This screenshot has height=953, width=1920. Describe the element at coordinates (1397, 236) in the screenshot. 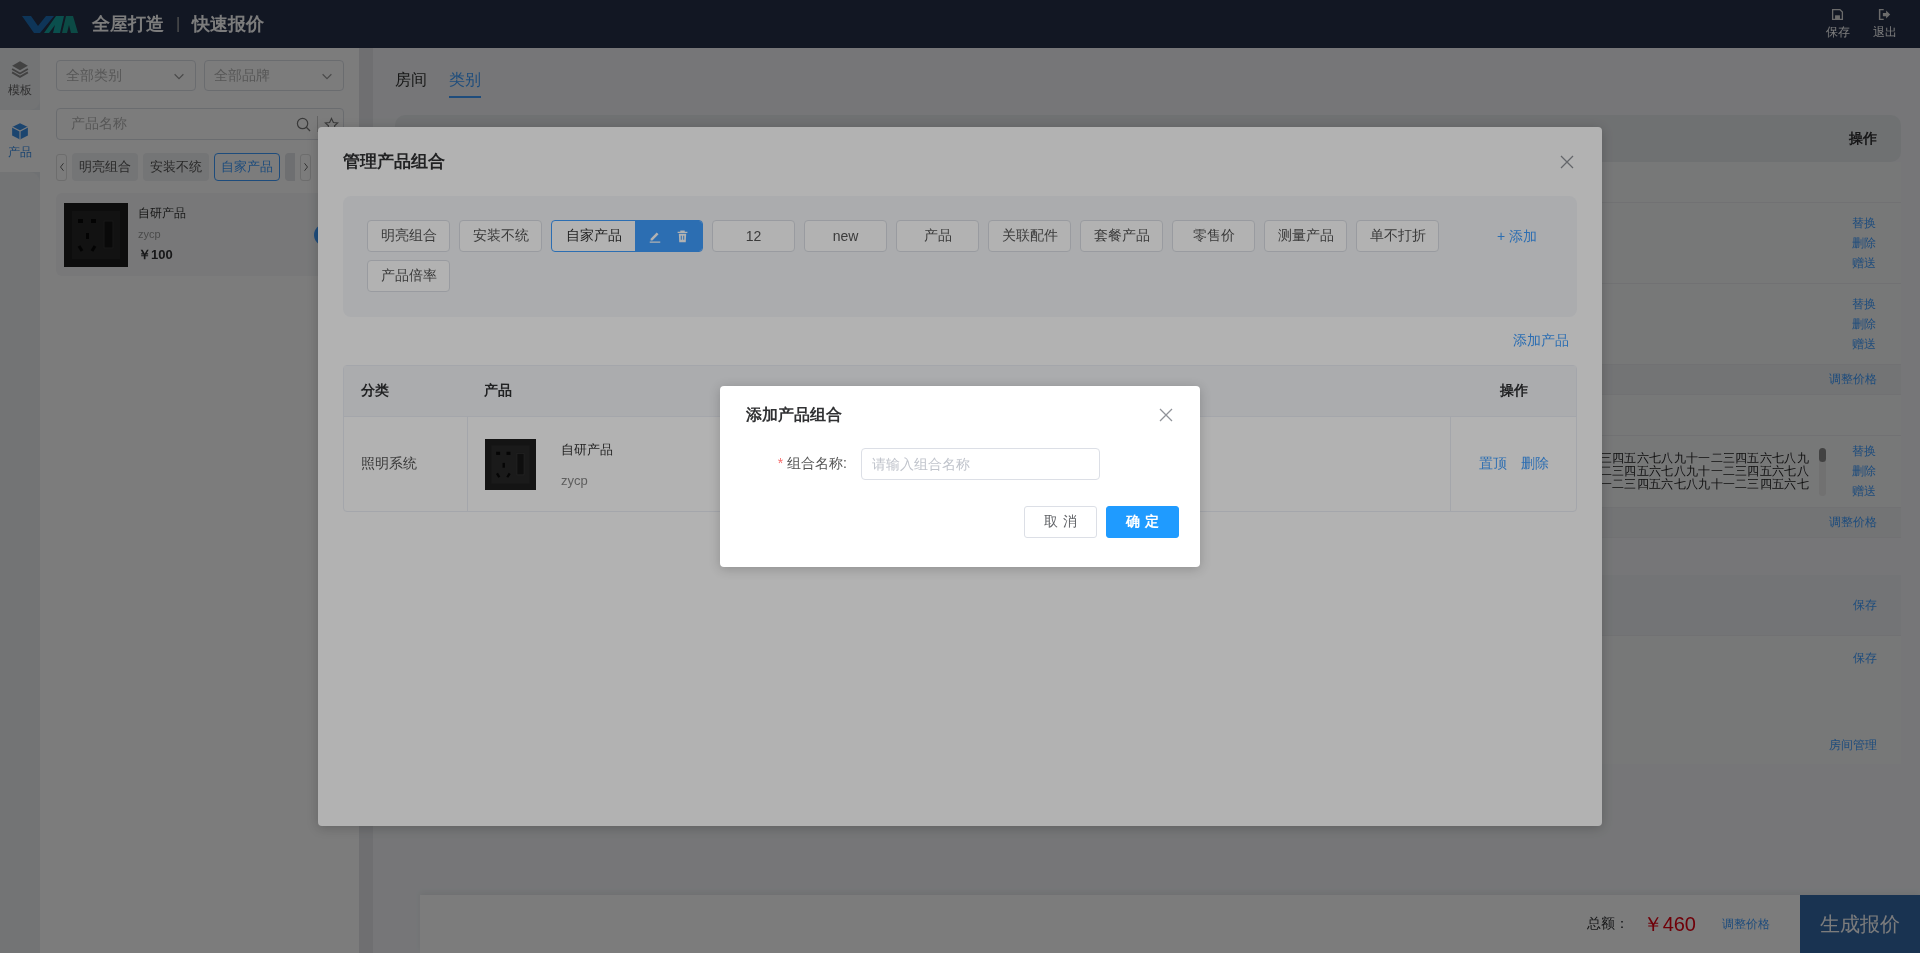

I see `group-tag: 单不打折` at that location.